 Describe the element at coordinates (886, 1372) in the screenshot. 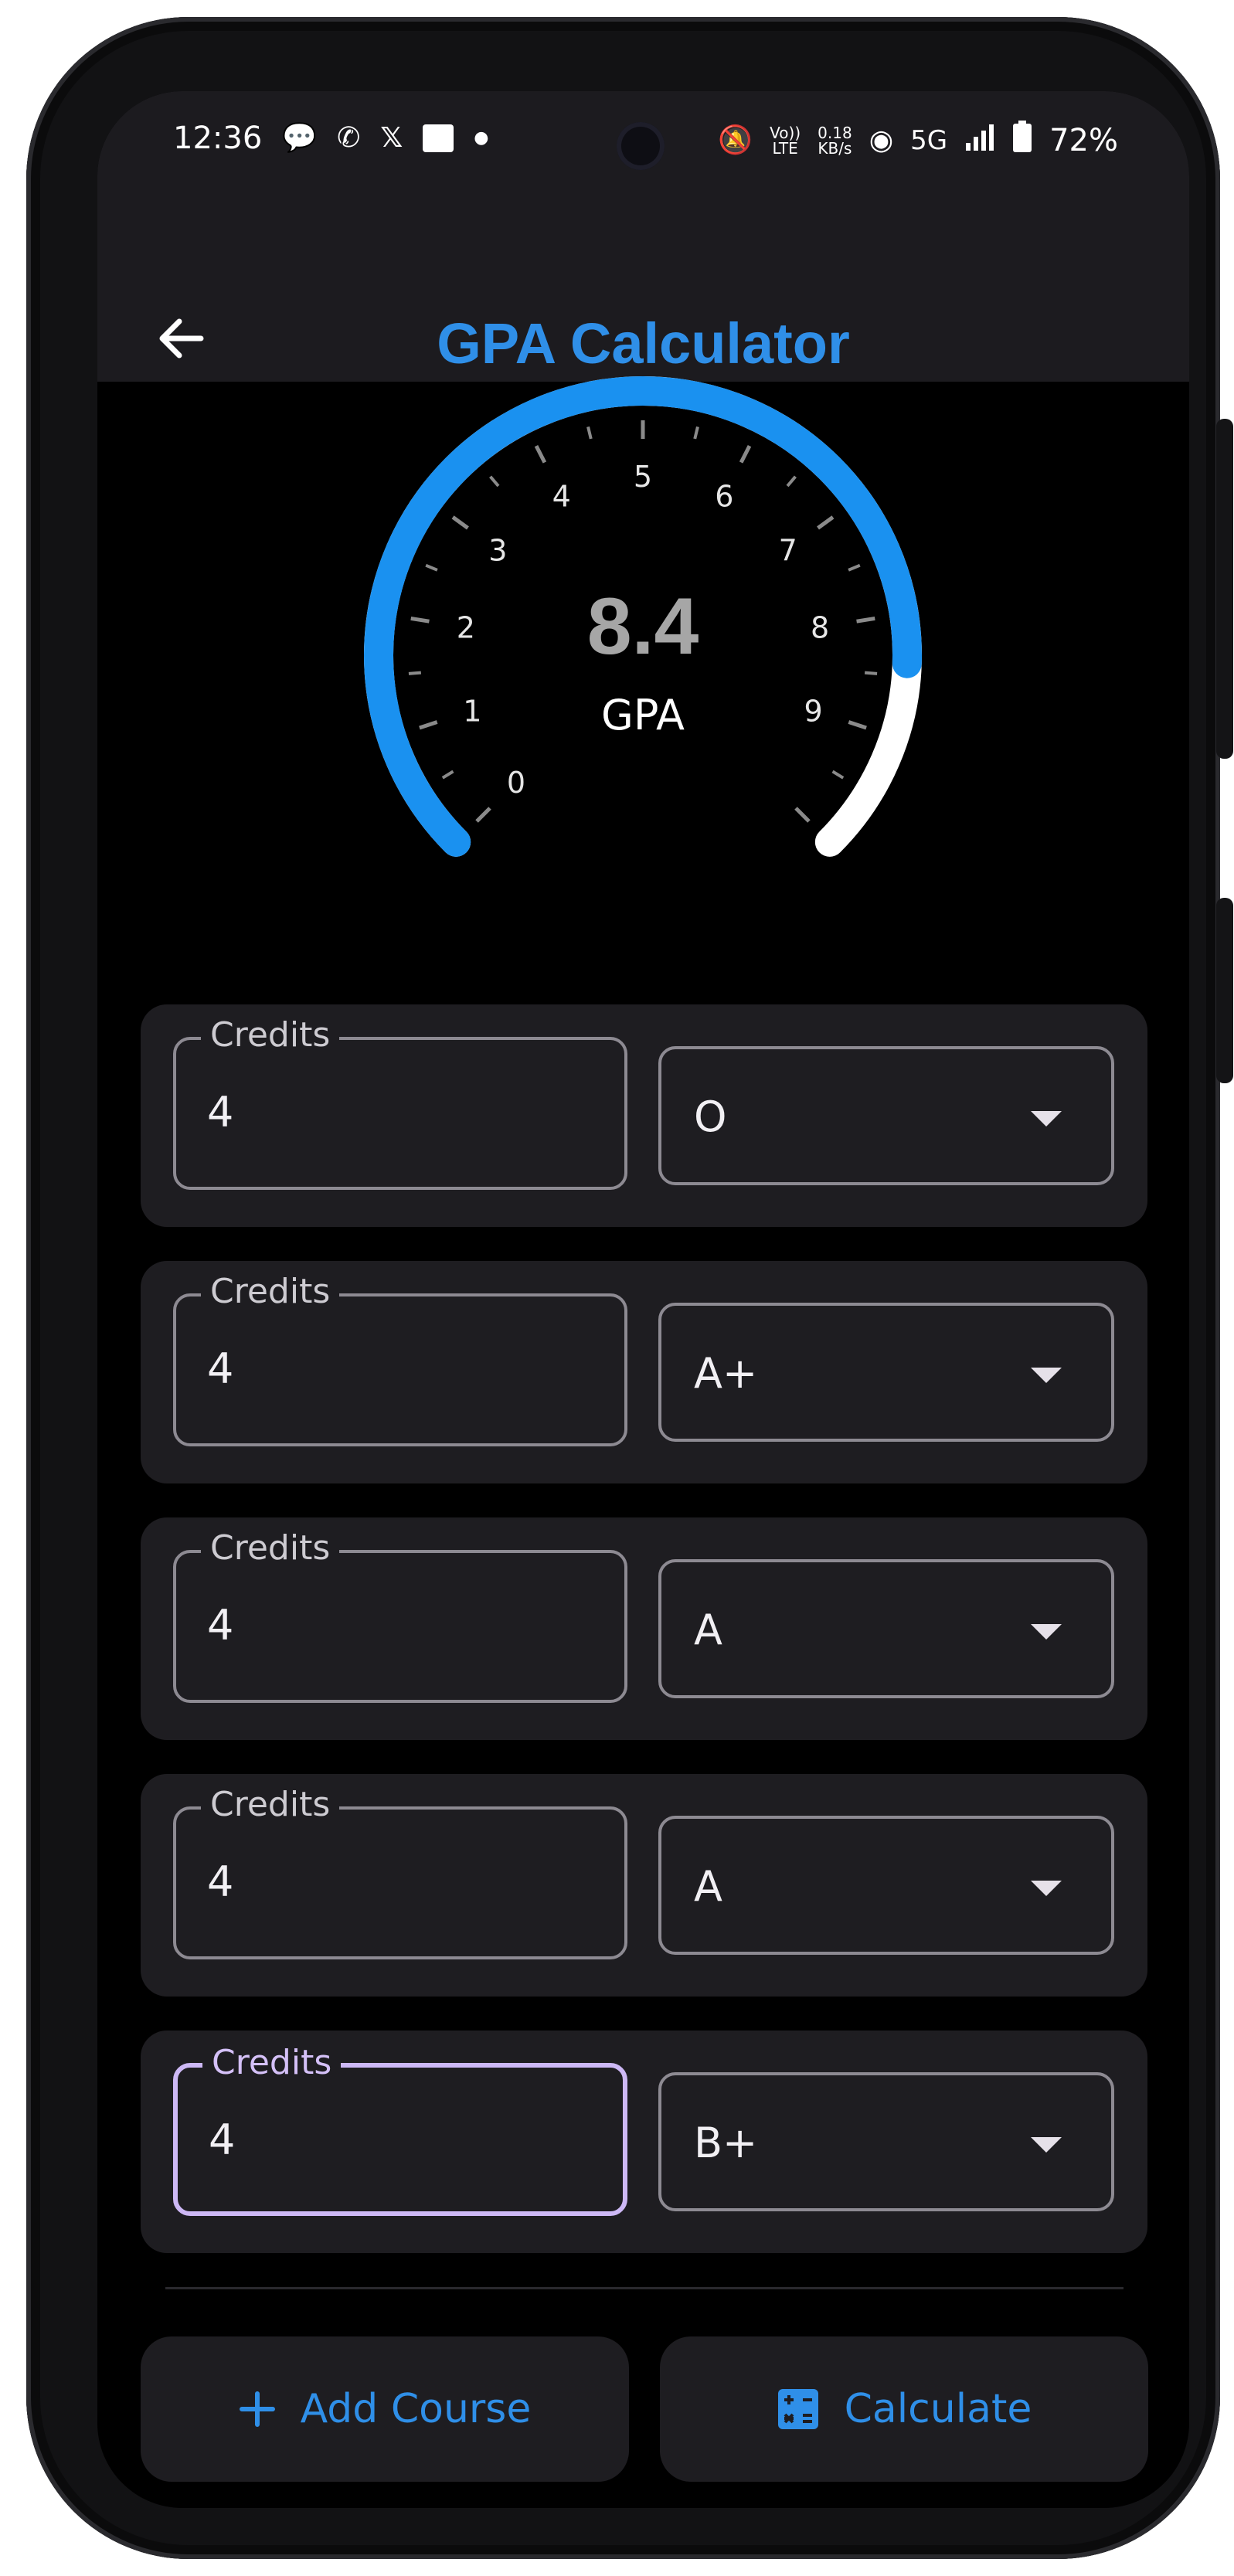

I see `grade-dropdown: A+` at that location.